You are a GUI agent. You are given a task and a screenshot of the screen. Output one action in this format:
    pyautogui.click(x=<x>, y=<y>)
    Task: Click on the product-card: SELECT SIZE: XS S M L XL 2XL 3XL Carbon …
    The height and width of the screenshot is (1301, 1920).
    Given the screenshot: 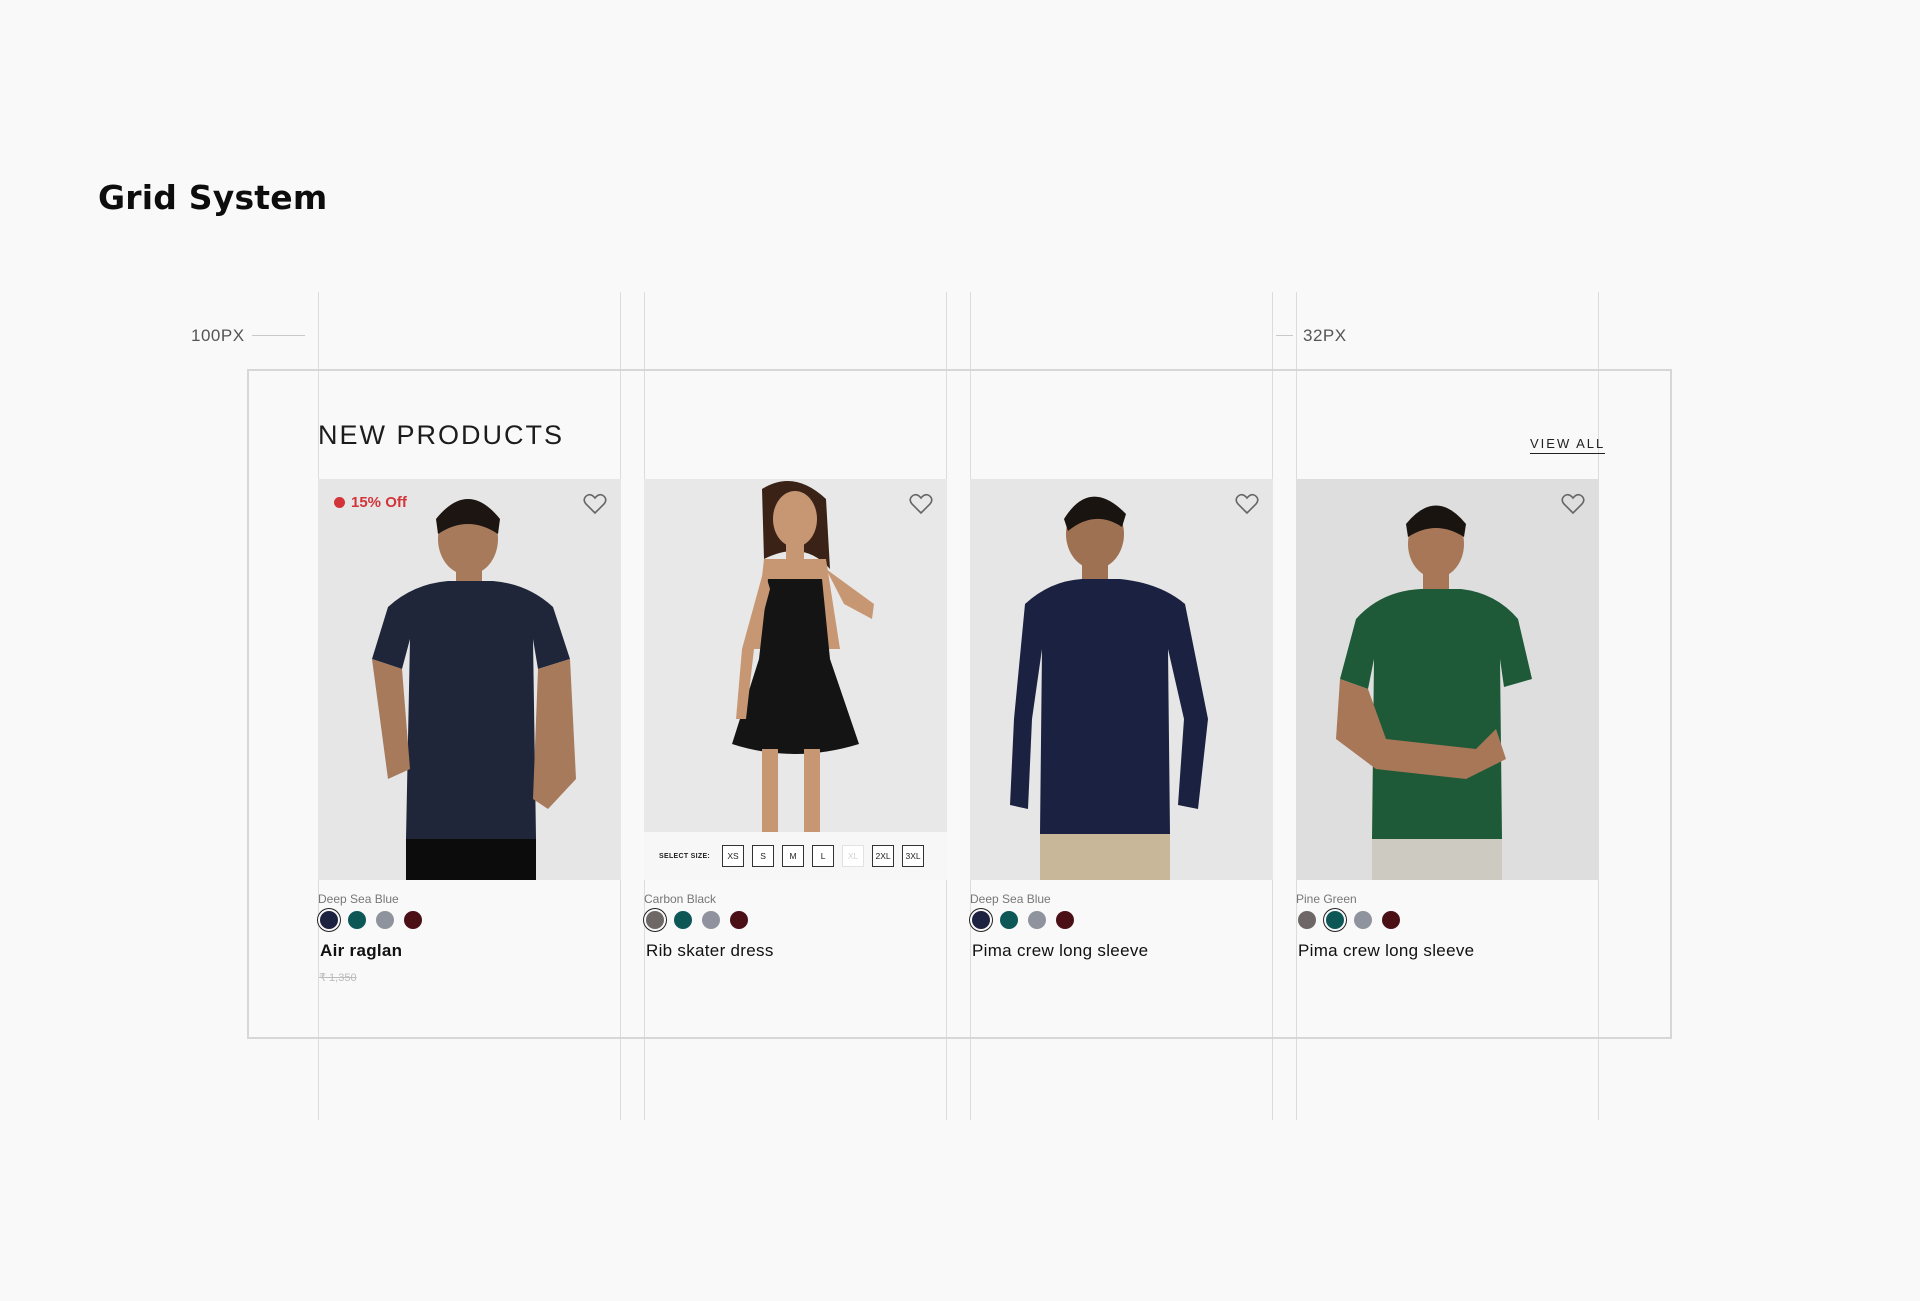 What is the action you would take?
    pyautogui.click(x=795, y=739)
    